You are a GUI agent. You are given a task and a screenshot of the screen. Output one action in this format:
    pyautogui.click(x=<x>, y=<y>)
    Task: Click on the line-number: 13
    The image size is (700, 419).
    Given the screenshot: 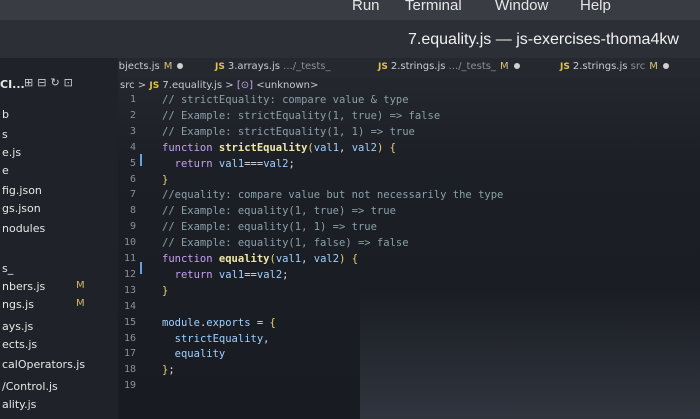 What is the action you would take?
    pyautogui.click(x=129, y=290)
    